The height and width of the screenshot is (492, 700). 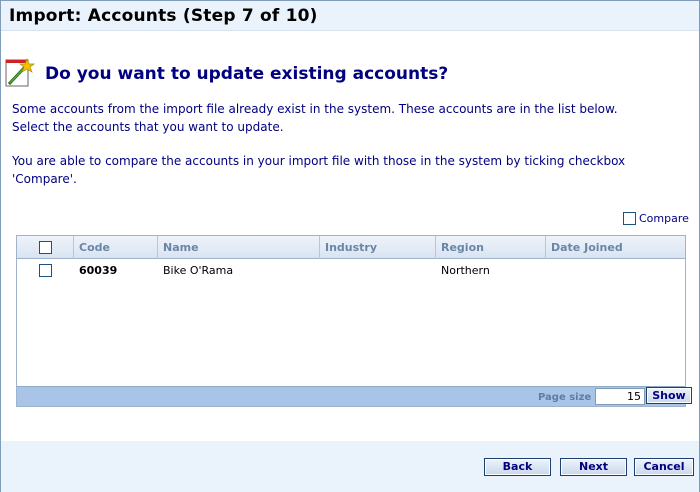 What do you see at coordinates (350, 16) in the screenshot?
I see `title-bar: Import: Accounts (Step 7 of 10)` at bounding box center [350, 16].